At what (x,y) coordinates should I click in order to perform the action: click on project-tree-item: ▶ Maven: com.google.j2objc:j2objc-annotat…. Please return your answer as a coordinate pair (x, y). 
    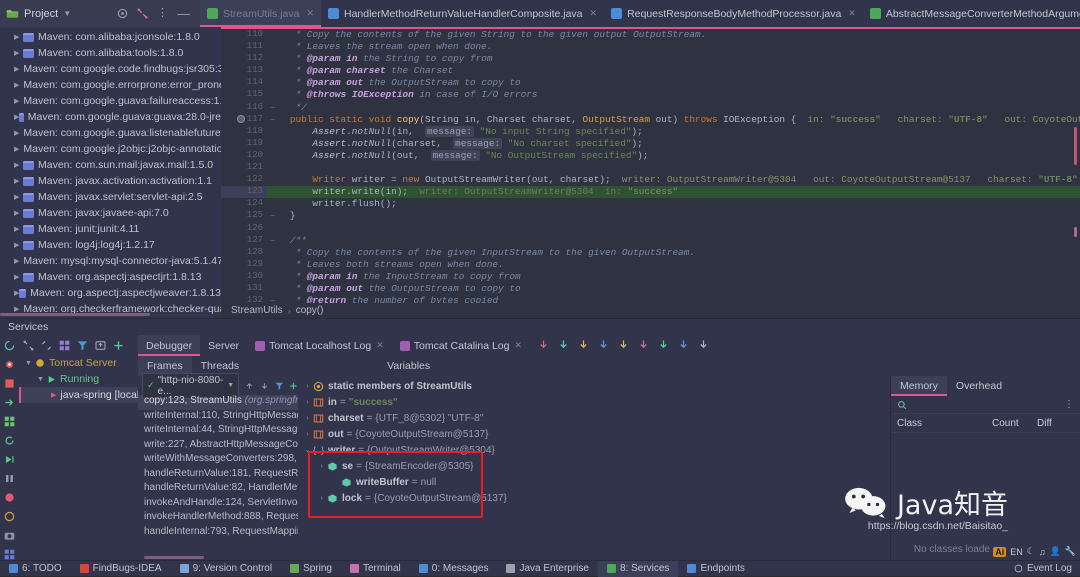
    Looking at the image, I should click on (110, 149).